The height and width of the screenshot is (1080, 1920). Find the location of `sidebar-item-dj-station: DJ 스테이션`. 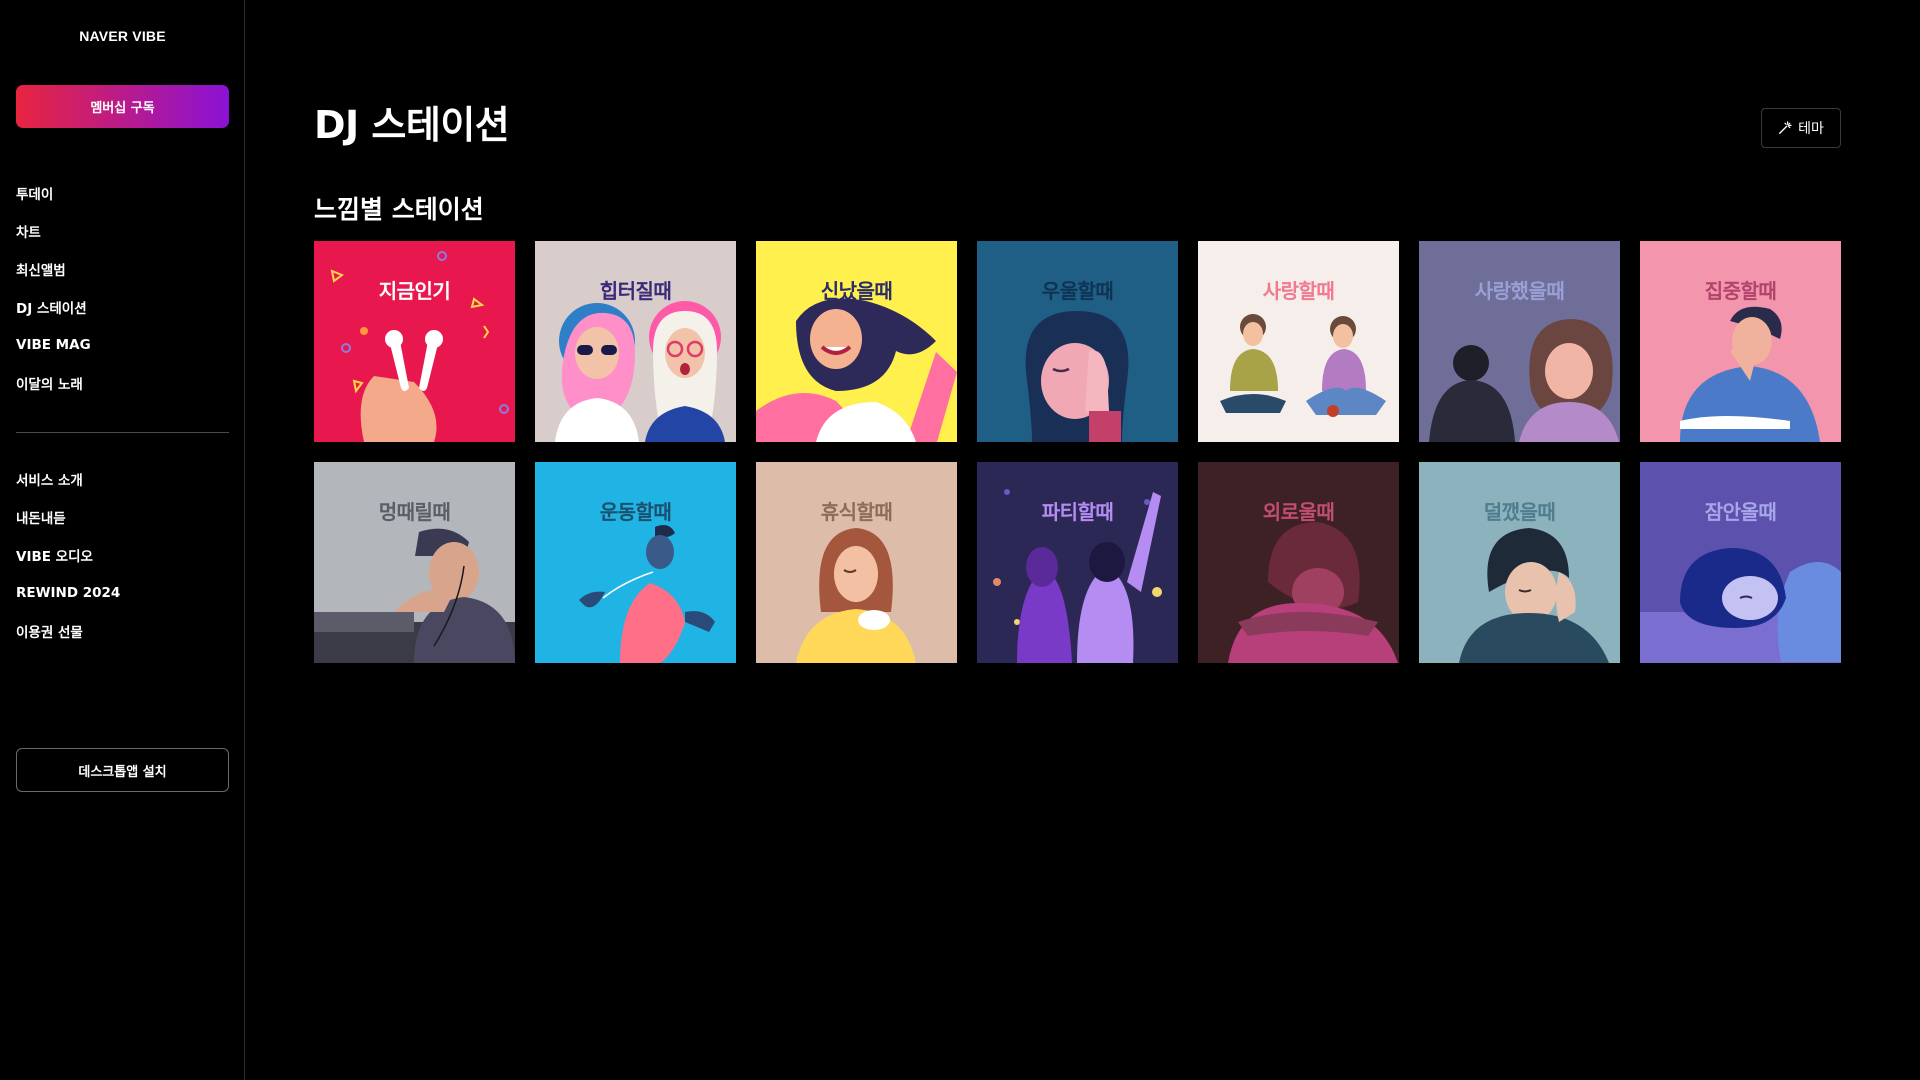

sidebar-item-dj-station: DJ 스테이션 is located at coordinates (53, 307).